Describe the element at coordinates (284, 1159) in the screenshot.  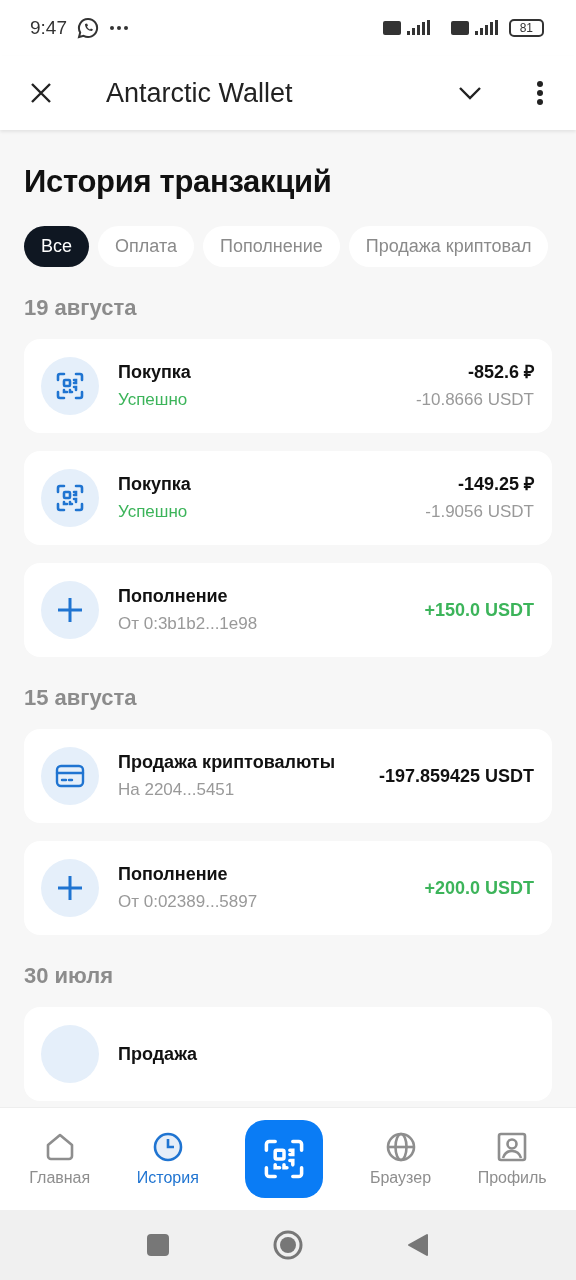
I see `scan-button` at that location.